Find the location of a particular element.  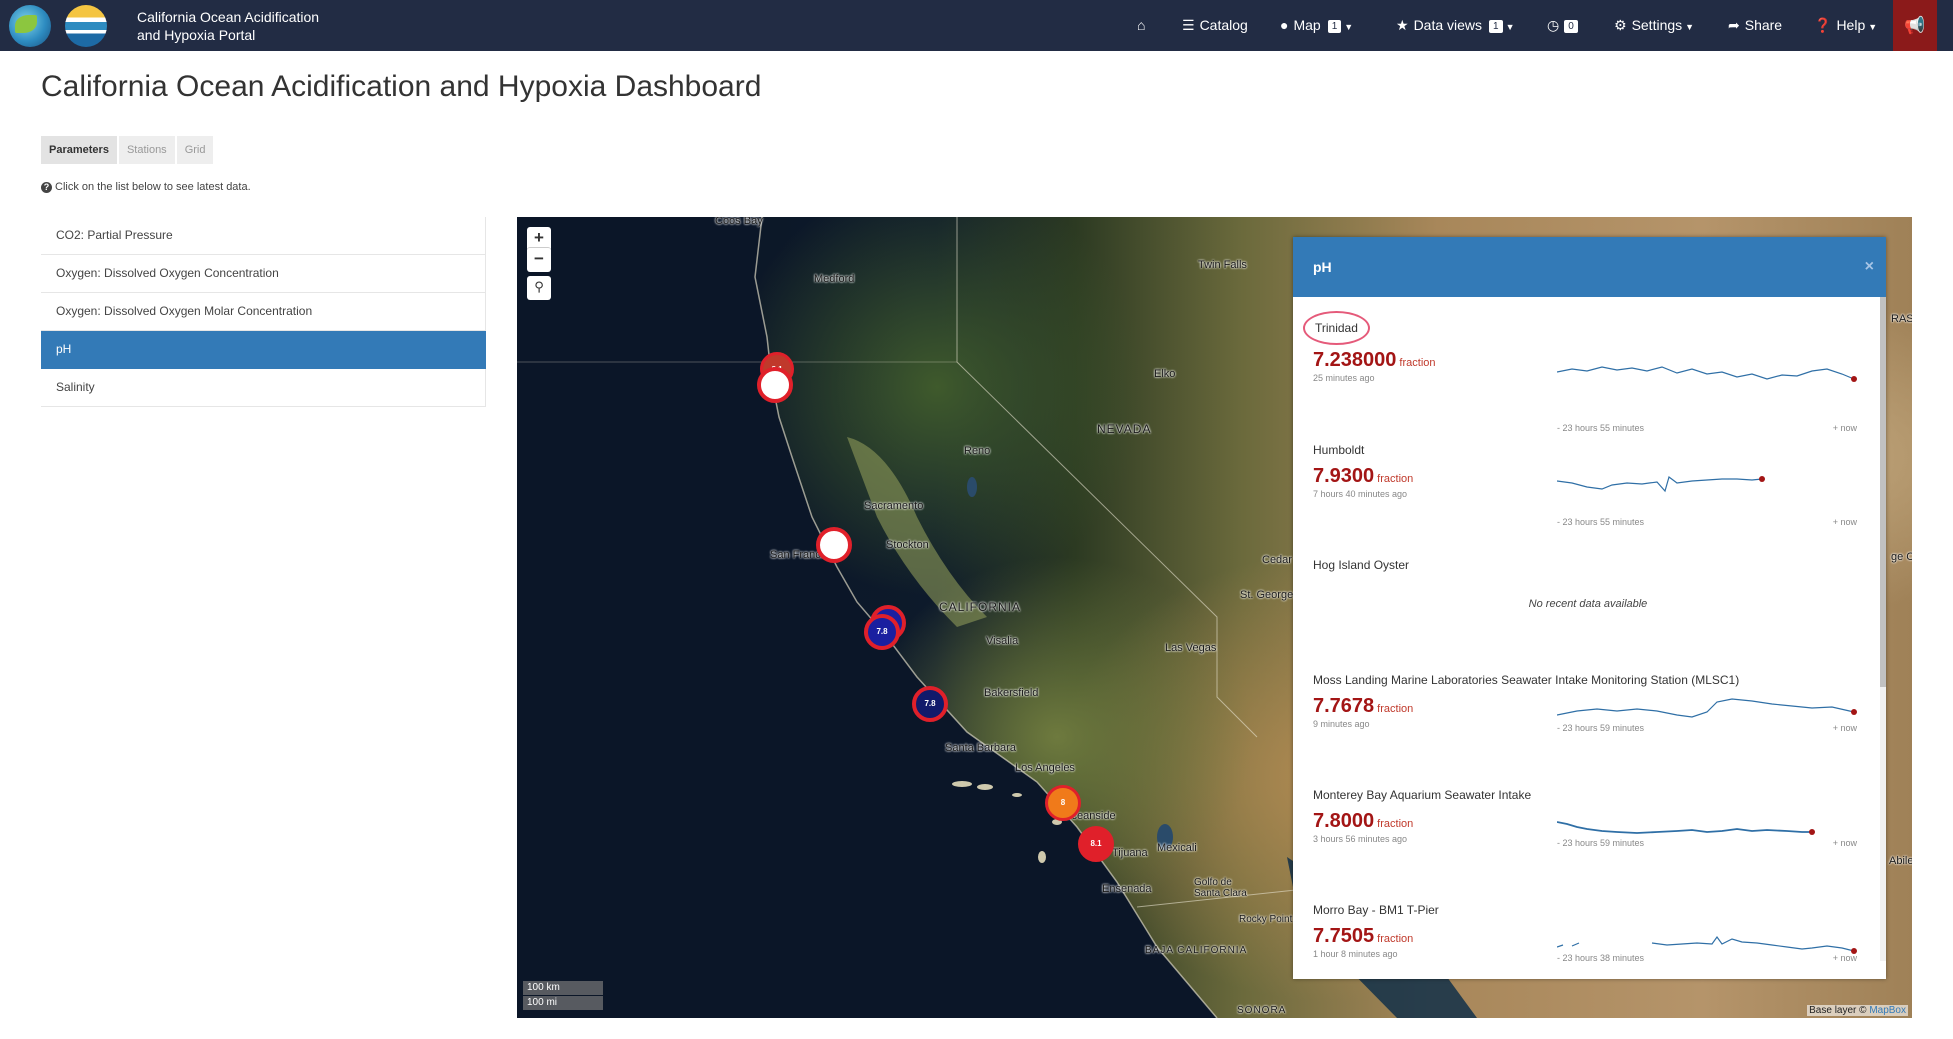

home-icon: ⌂ is located at coordinates (1141, 25).